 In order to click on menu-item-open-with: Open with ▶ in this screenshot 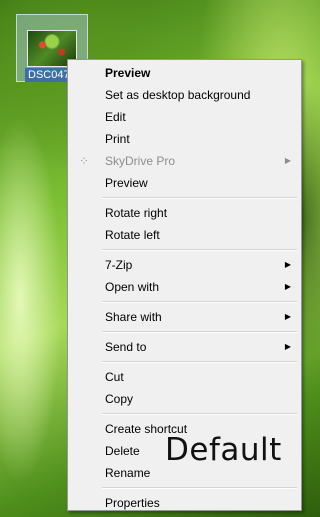, I will do `click(184, 287)`.